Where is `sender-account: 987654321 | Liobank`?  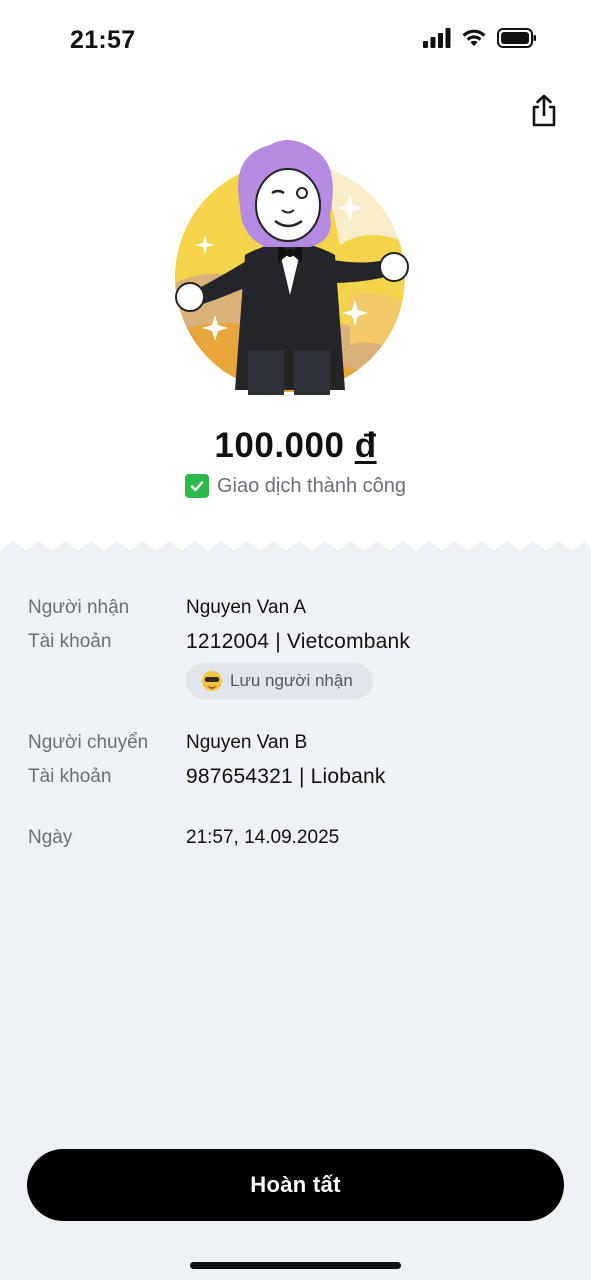
sender-account: 987654321 | Liobank is located at coordinates (286, 776).